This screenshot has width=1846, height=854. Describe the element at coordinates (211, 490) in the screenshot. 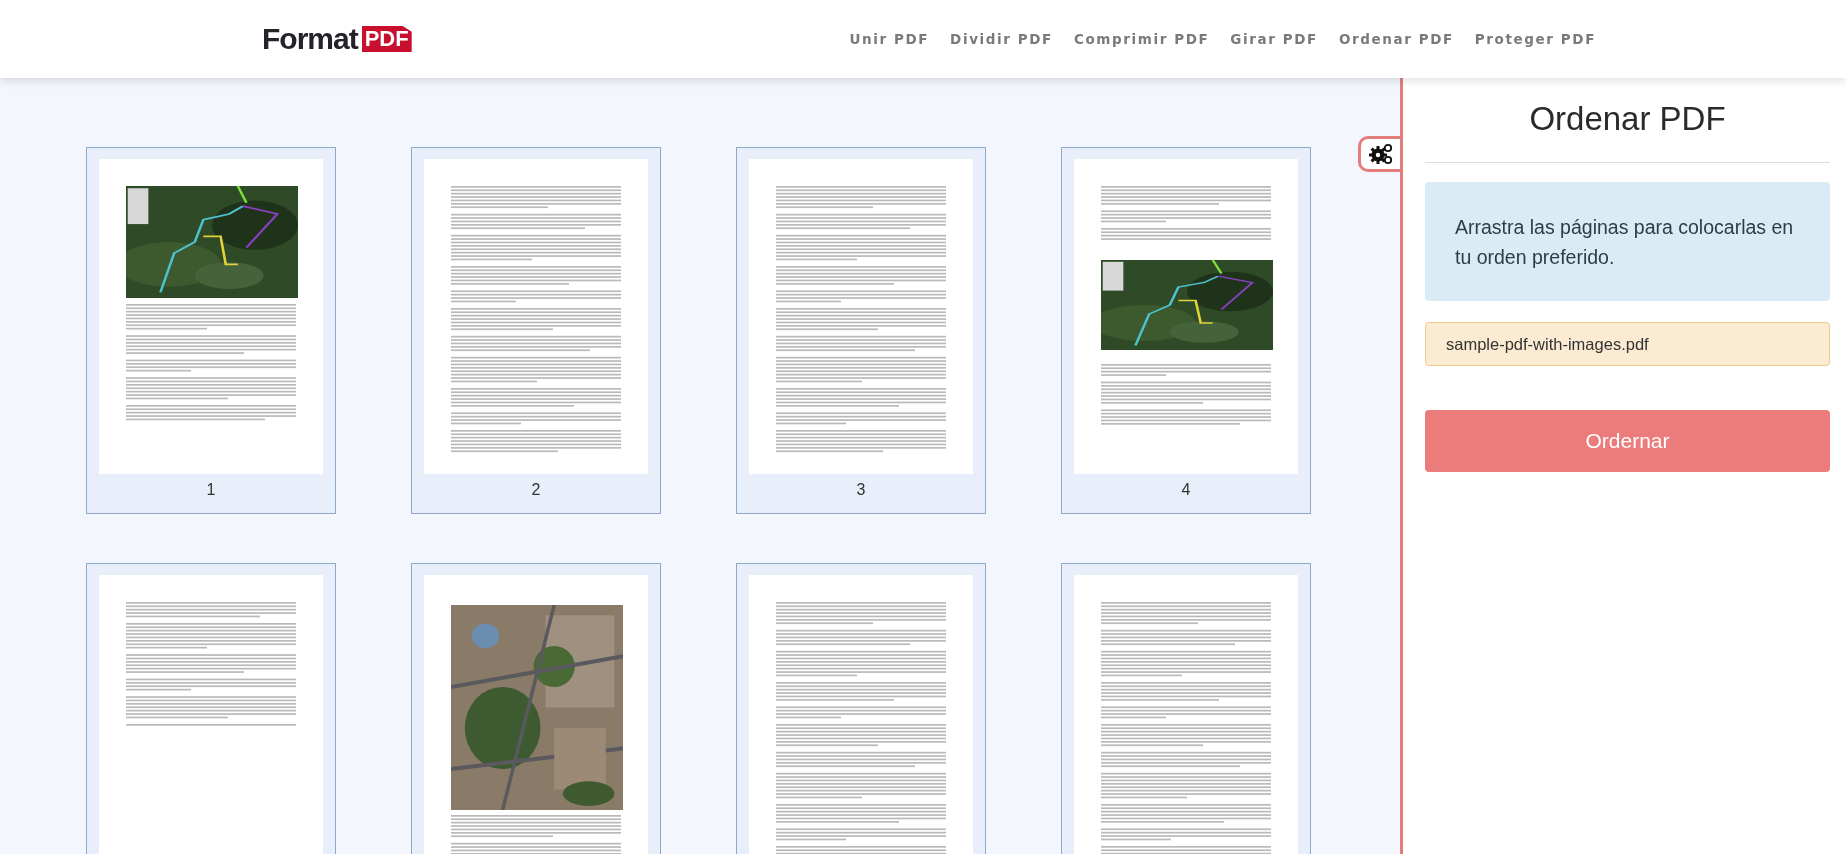

I see `page-number: 1` at that location.